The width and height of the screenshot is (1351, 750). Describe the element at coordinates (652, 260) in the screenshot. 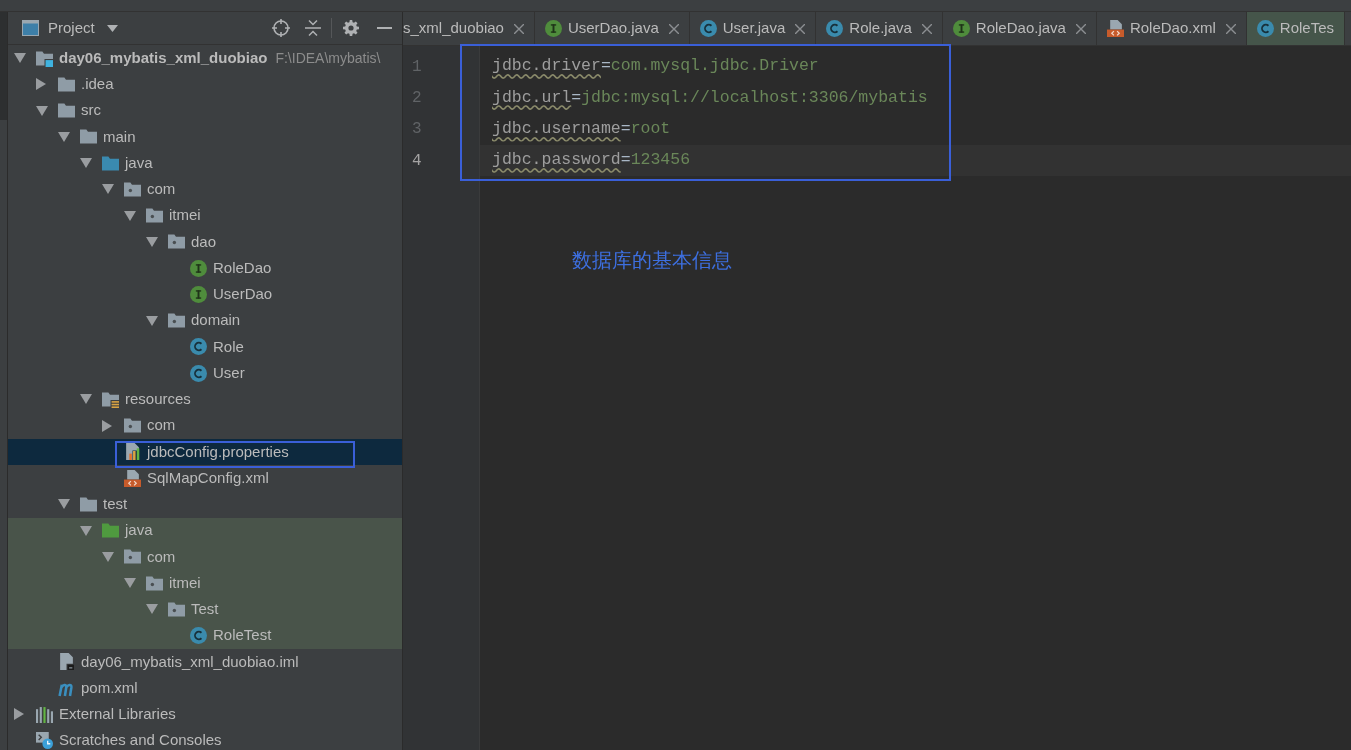

I see `annotation-text: 数据库的基本信息` at that location.